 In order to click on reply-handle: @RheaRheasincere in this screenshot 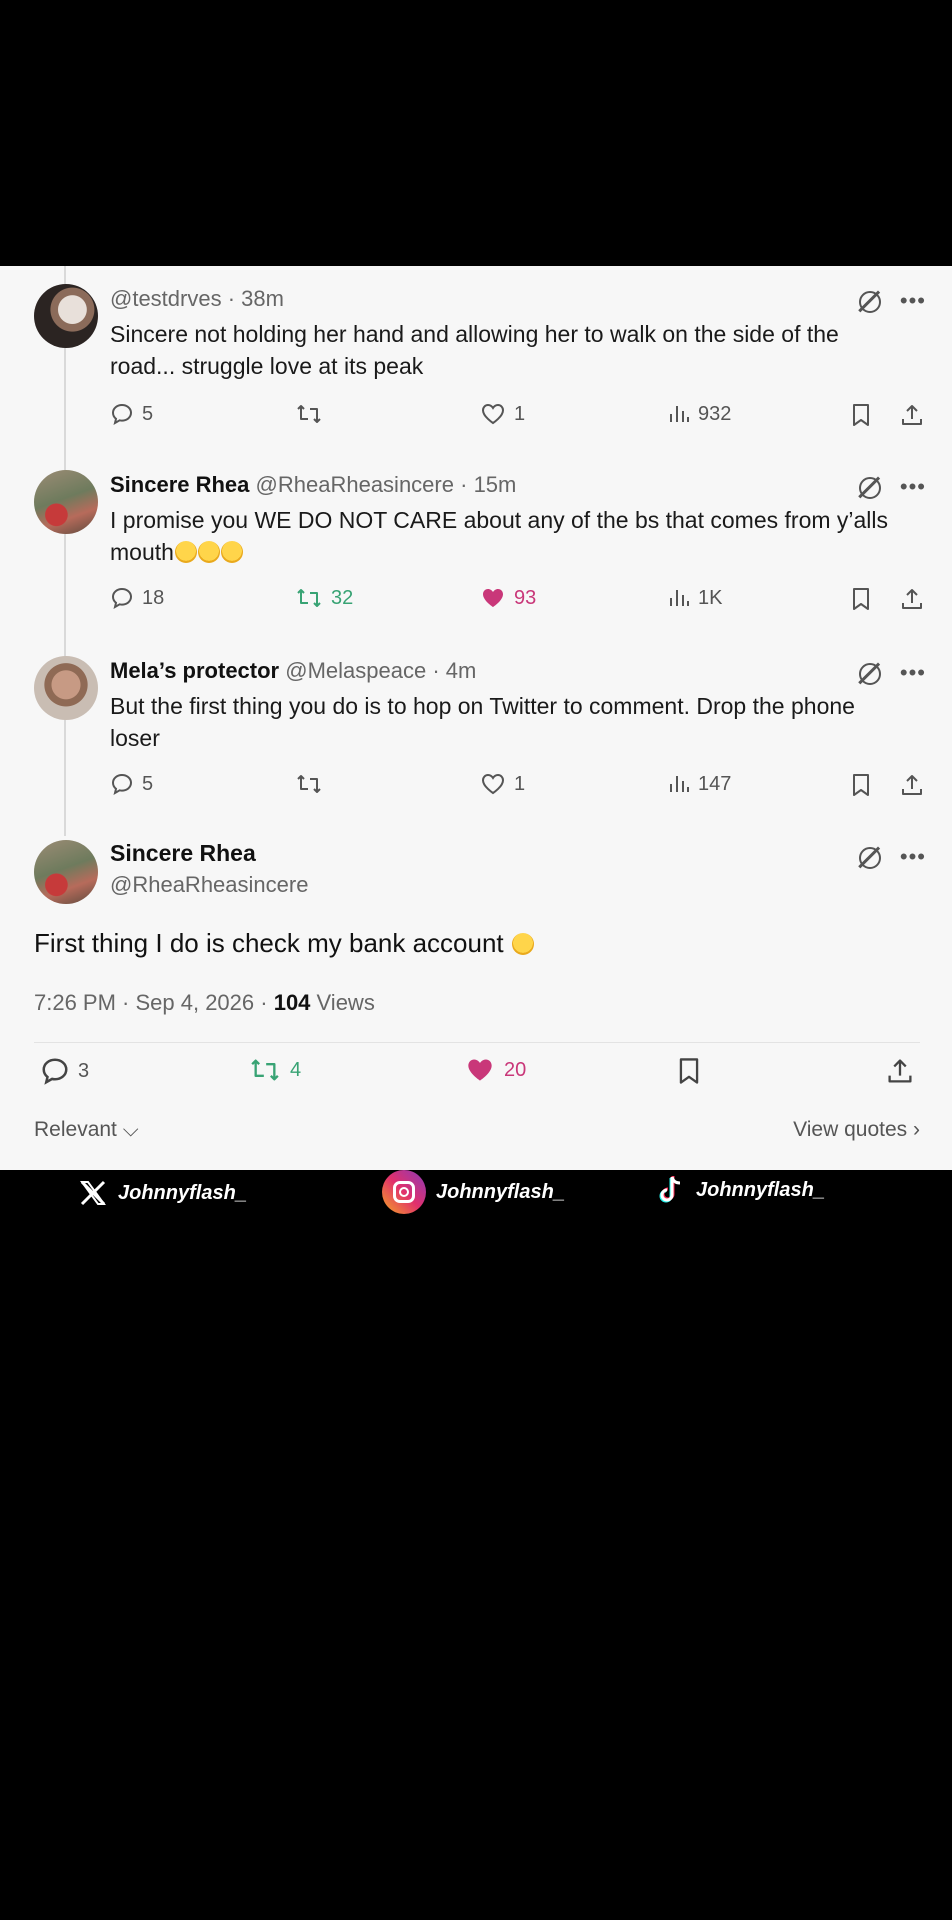, I will do `click(355, 484)`.